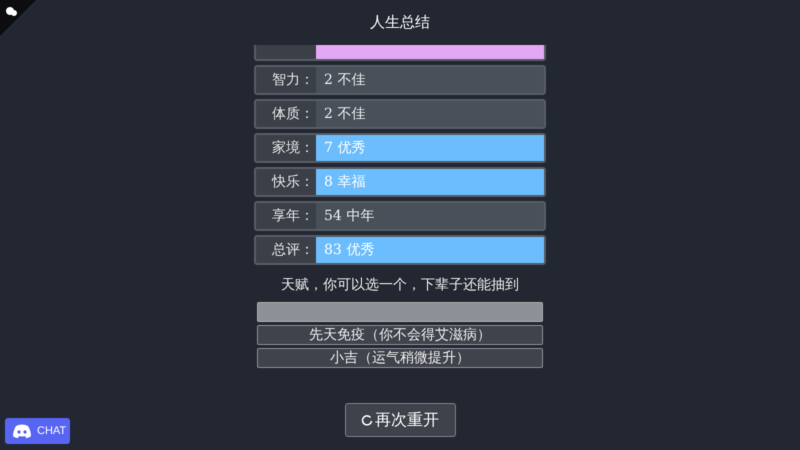 Image resolution: width=800 pixels, height=450 pixels. What do you see at coordinates (400, 420) in the screenshot?
I see `restart-button: 再次重开` at bounding box center [400, 420].